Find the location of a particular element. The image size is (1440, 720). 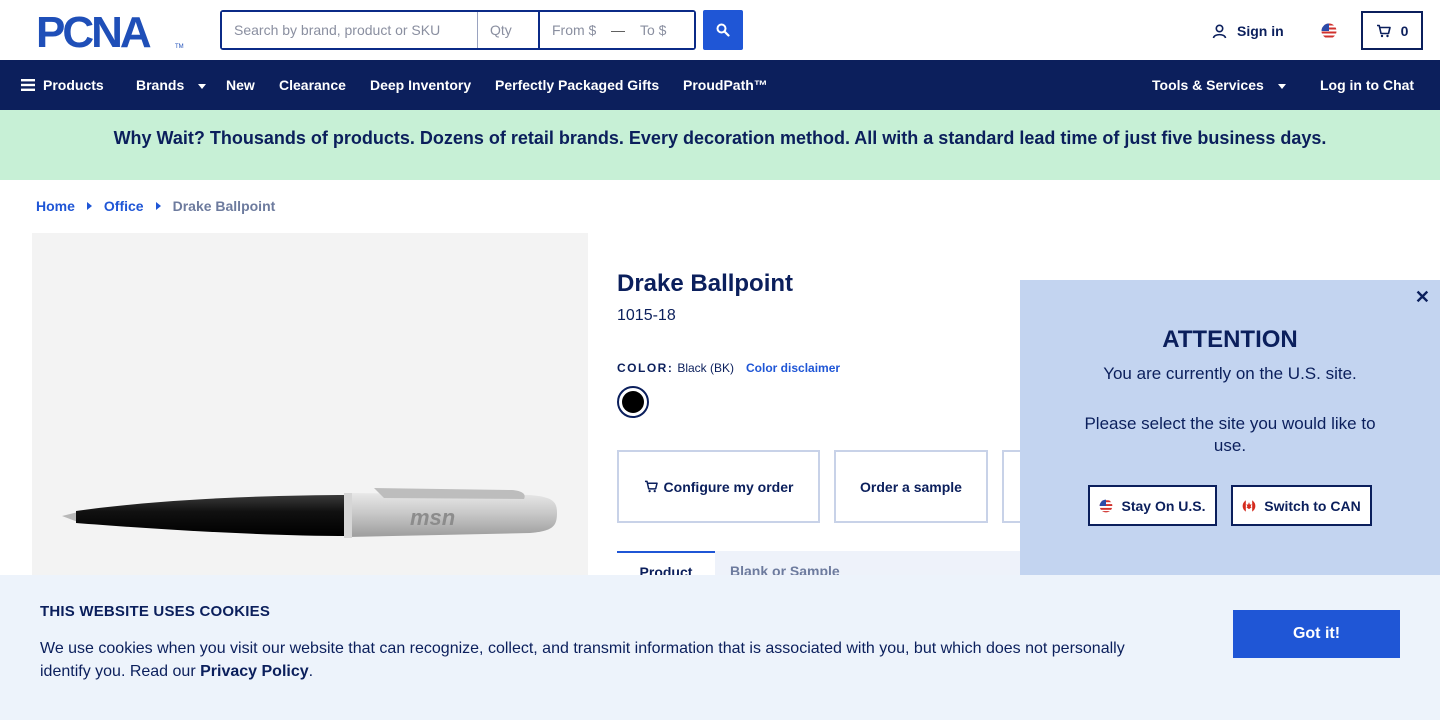

color-swatch-black is located at coordinates (633, 402).